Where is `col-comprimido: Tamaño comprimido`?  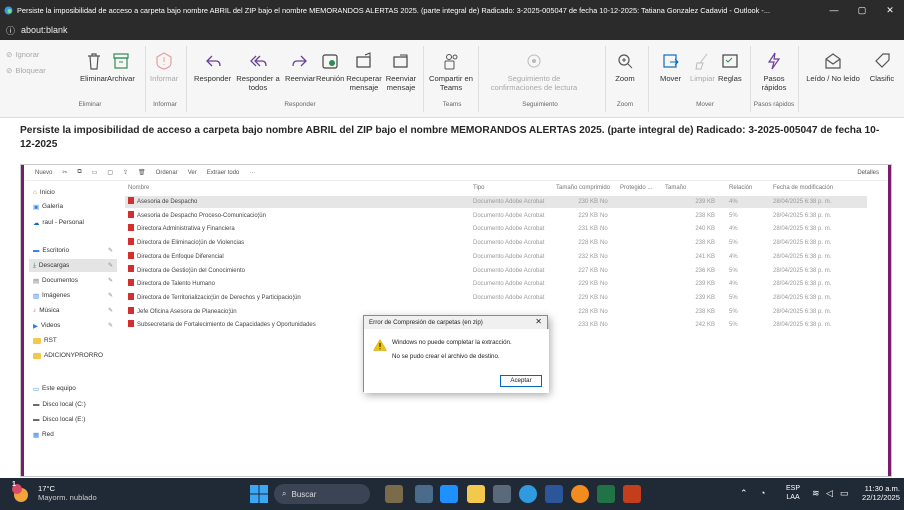 col-comprimido: Tamaño comprimido is located at coordinates (583, 188).